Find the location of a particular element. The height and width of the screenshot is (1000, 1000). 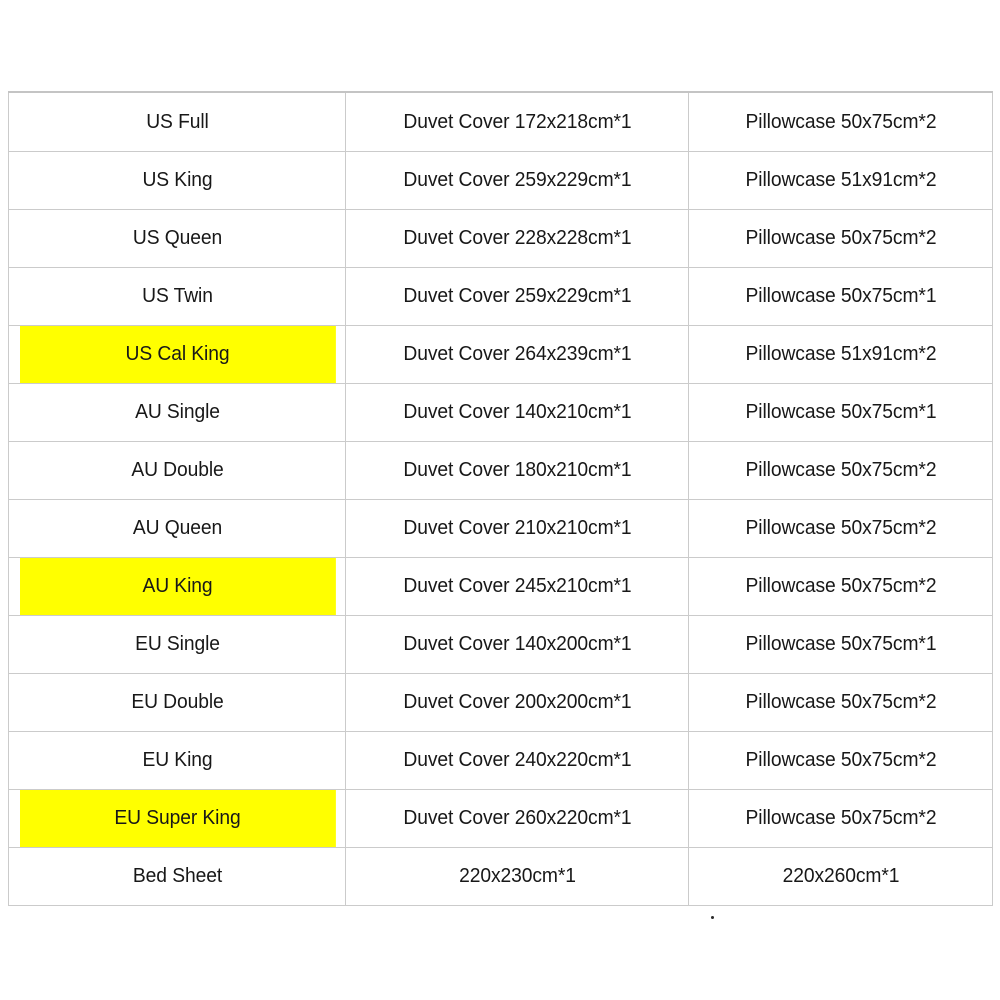

cell-size-name: US Twin is located at coordinates (177, 296).